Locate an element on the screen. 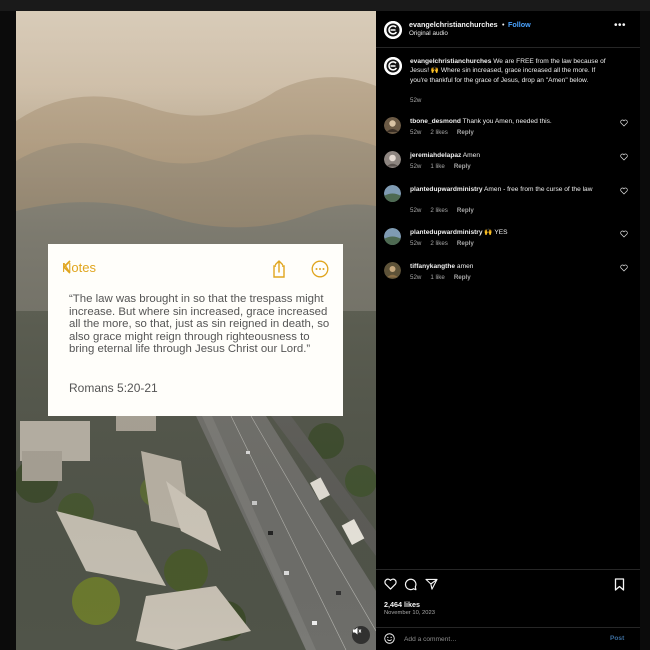 This screenshot has width=650, height=650. author-avatar is located at coordinates (393, 30).